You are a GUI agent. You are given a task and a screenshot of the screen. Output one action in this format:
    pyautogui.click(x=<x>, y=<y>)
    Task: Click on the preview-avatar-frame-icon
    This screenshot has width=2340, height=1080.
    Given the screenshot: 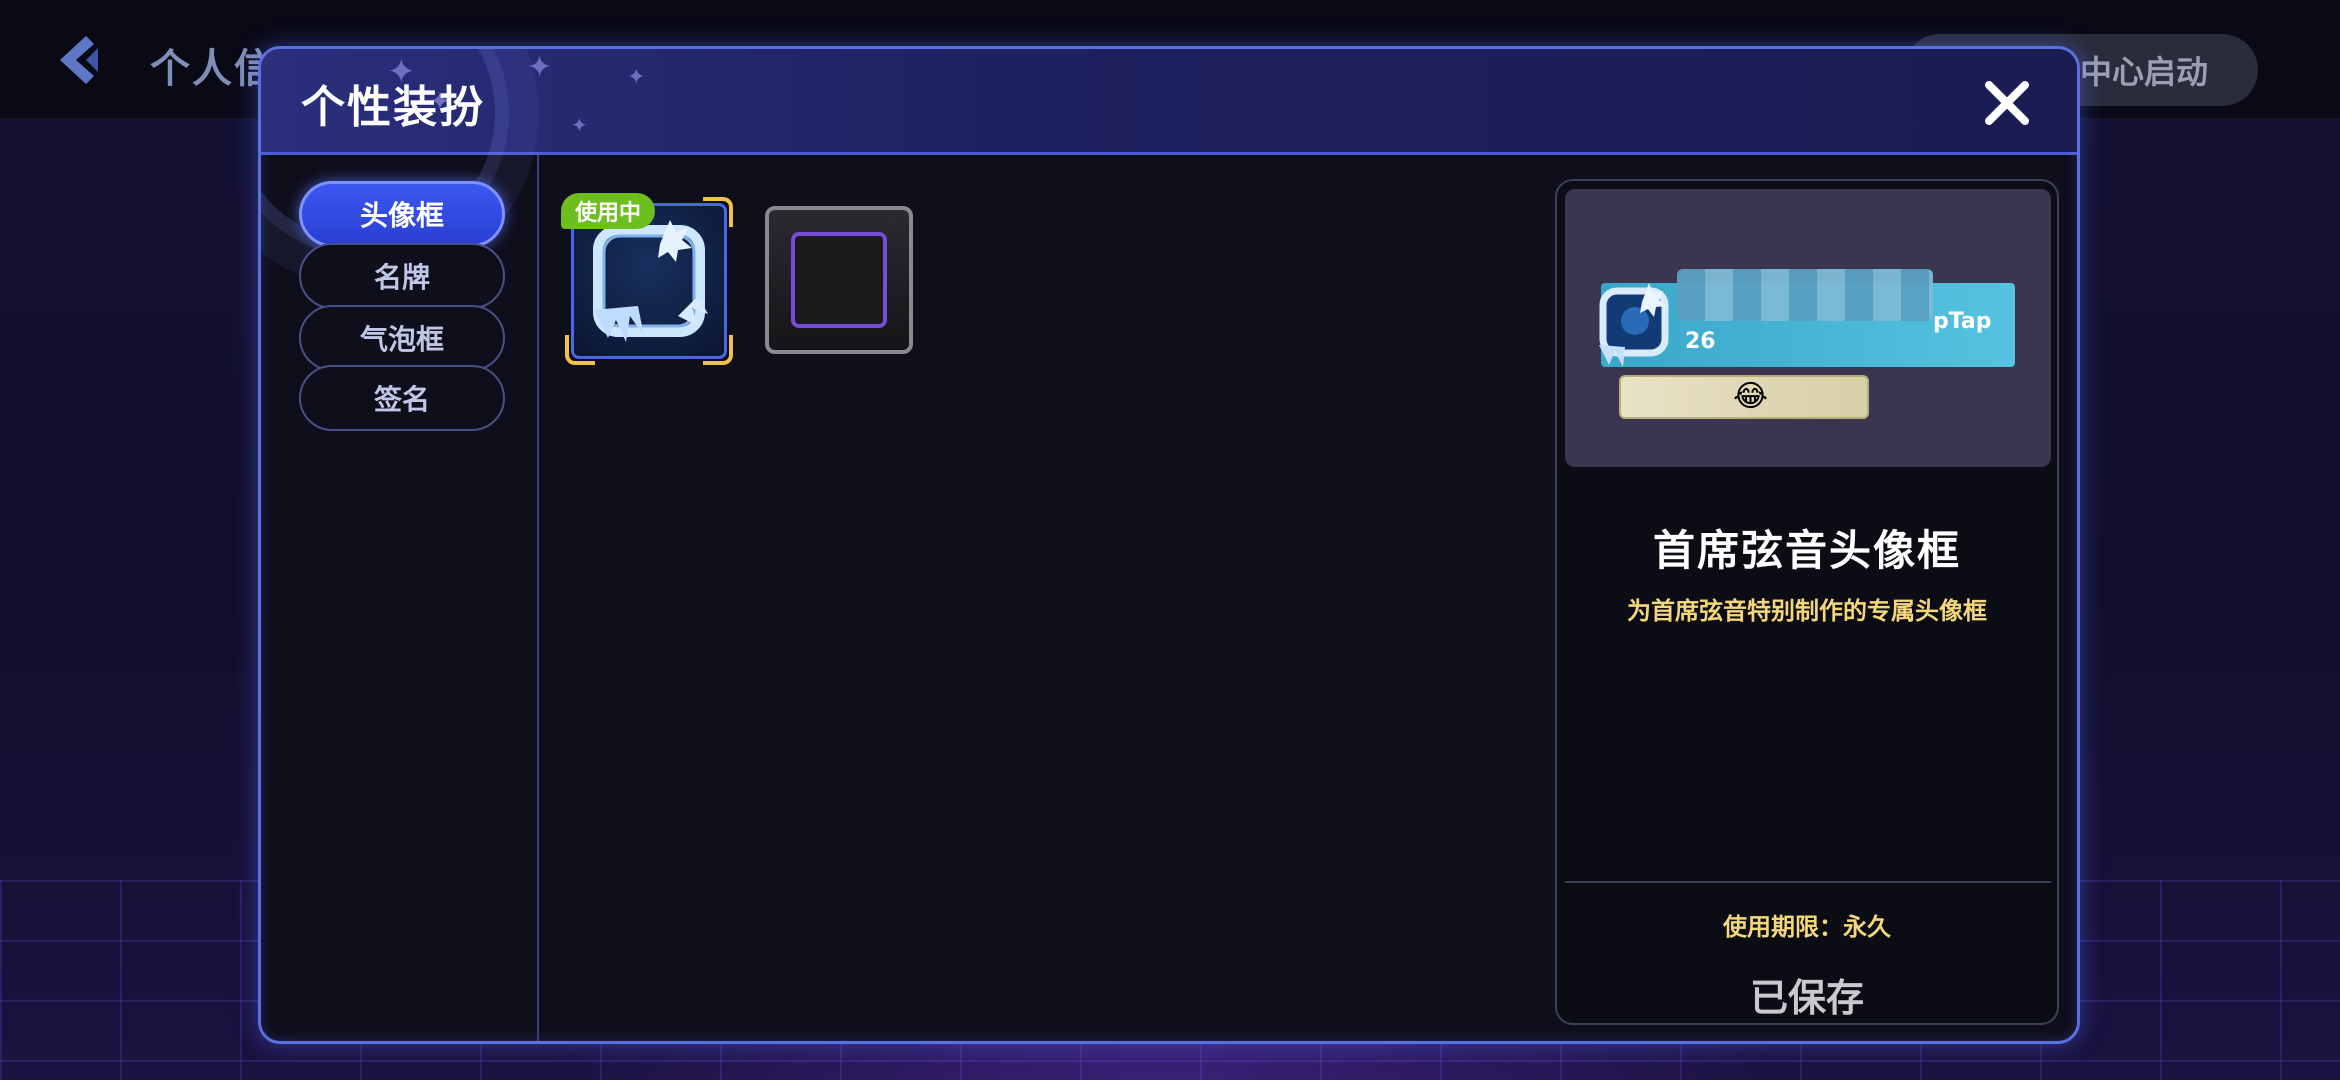 What is the action you would take?
    pyautogui.click(x=1634, y=325)
    